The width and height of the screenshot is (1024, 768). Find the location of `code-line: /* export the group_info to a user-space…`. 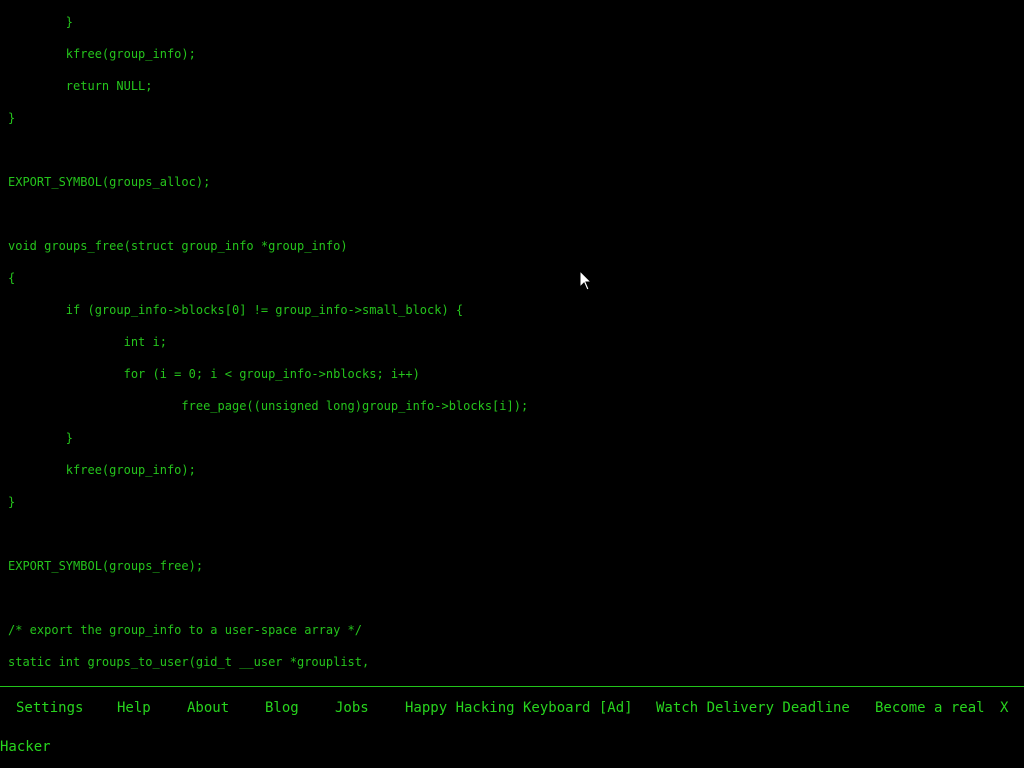

code-line: /* export the group_info to a user-space… is located at coordinates (185, 630).